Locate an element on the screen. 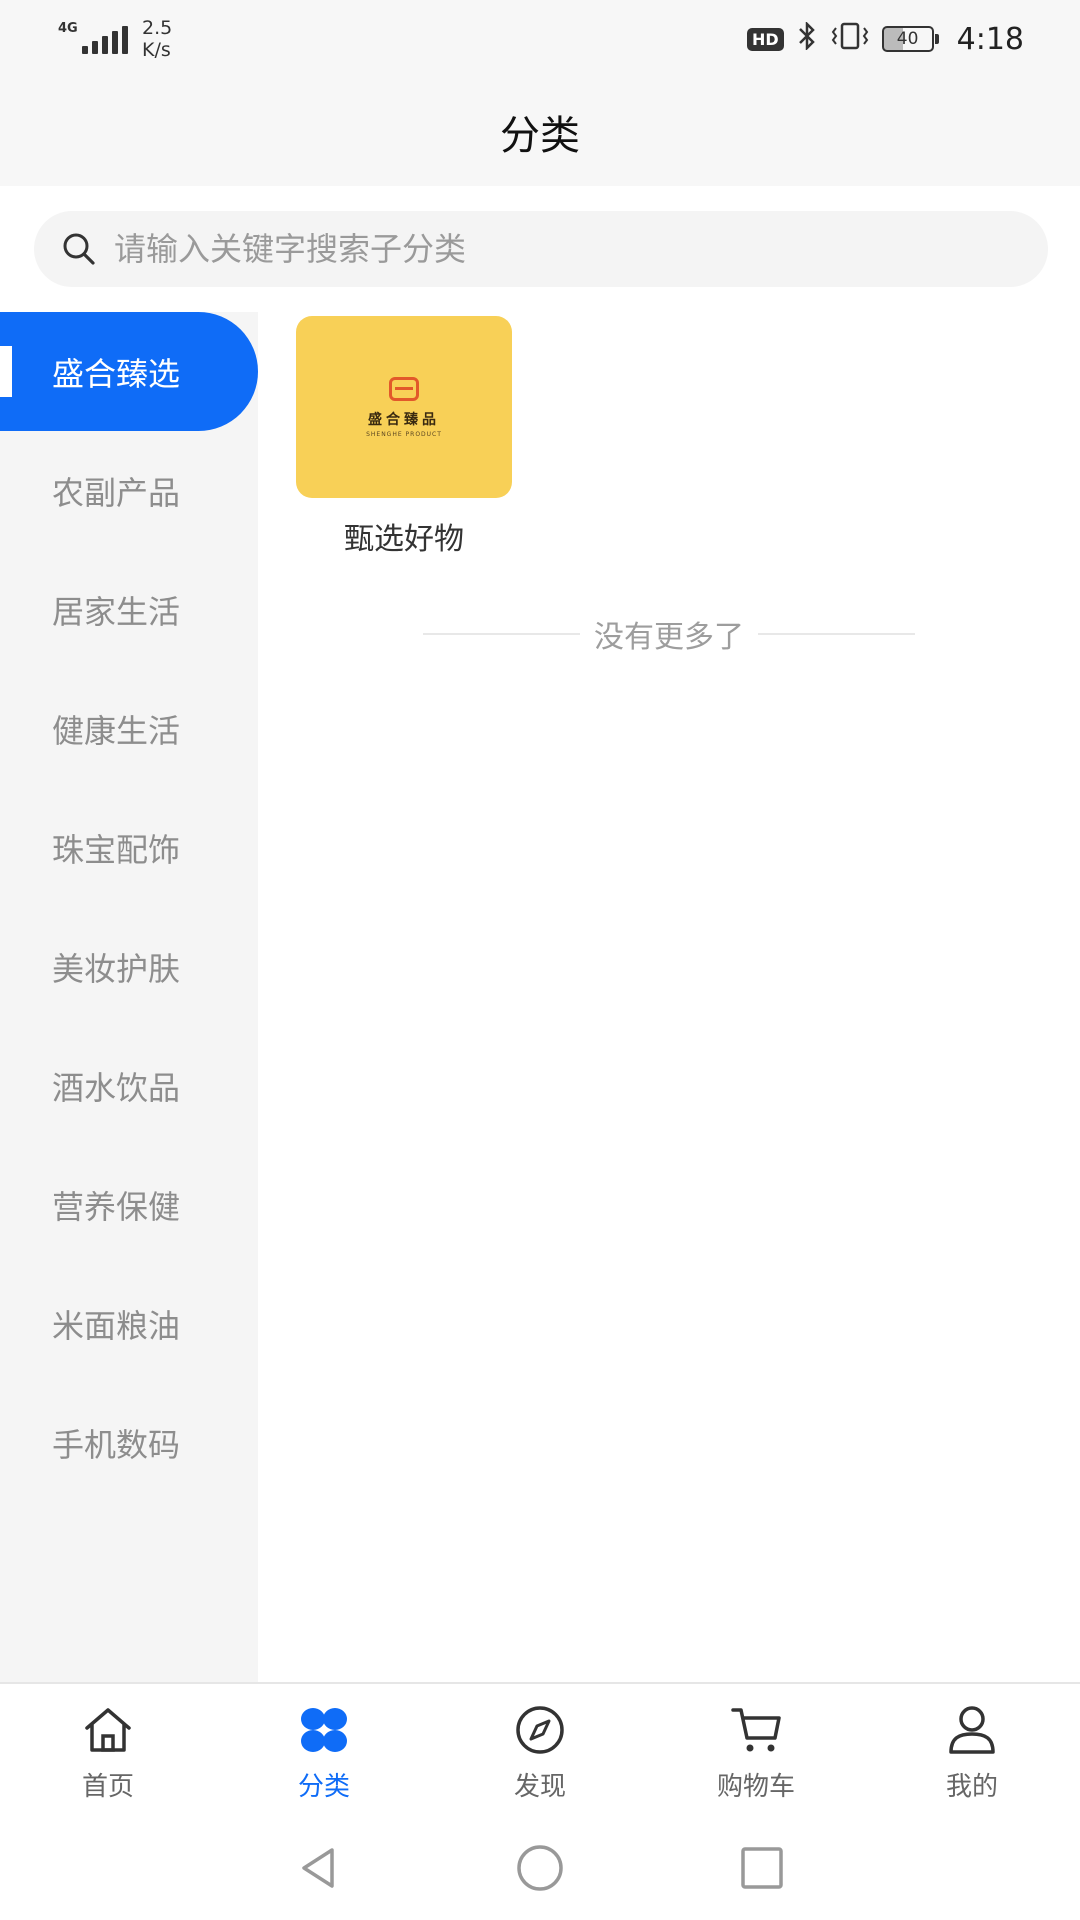 The width and height of the screenshot is (1080, 1920). clock: 4:18 is located at coordinates (990, 39).